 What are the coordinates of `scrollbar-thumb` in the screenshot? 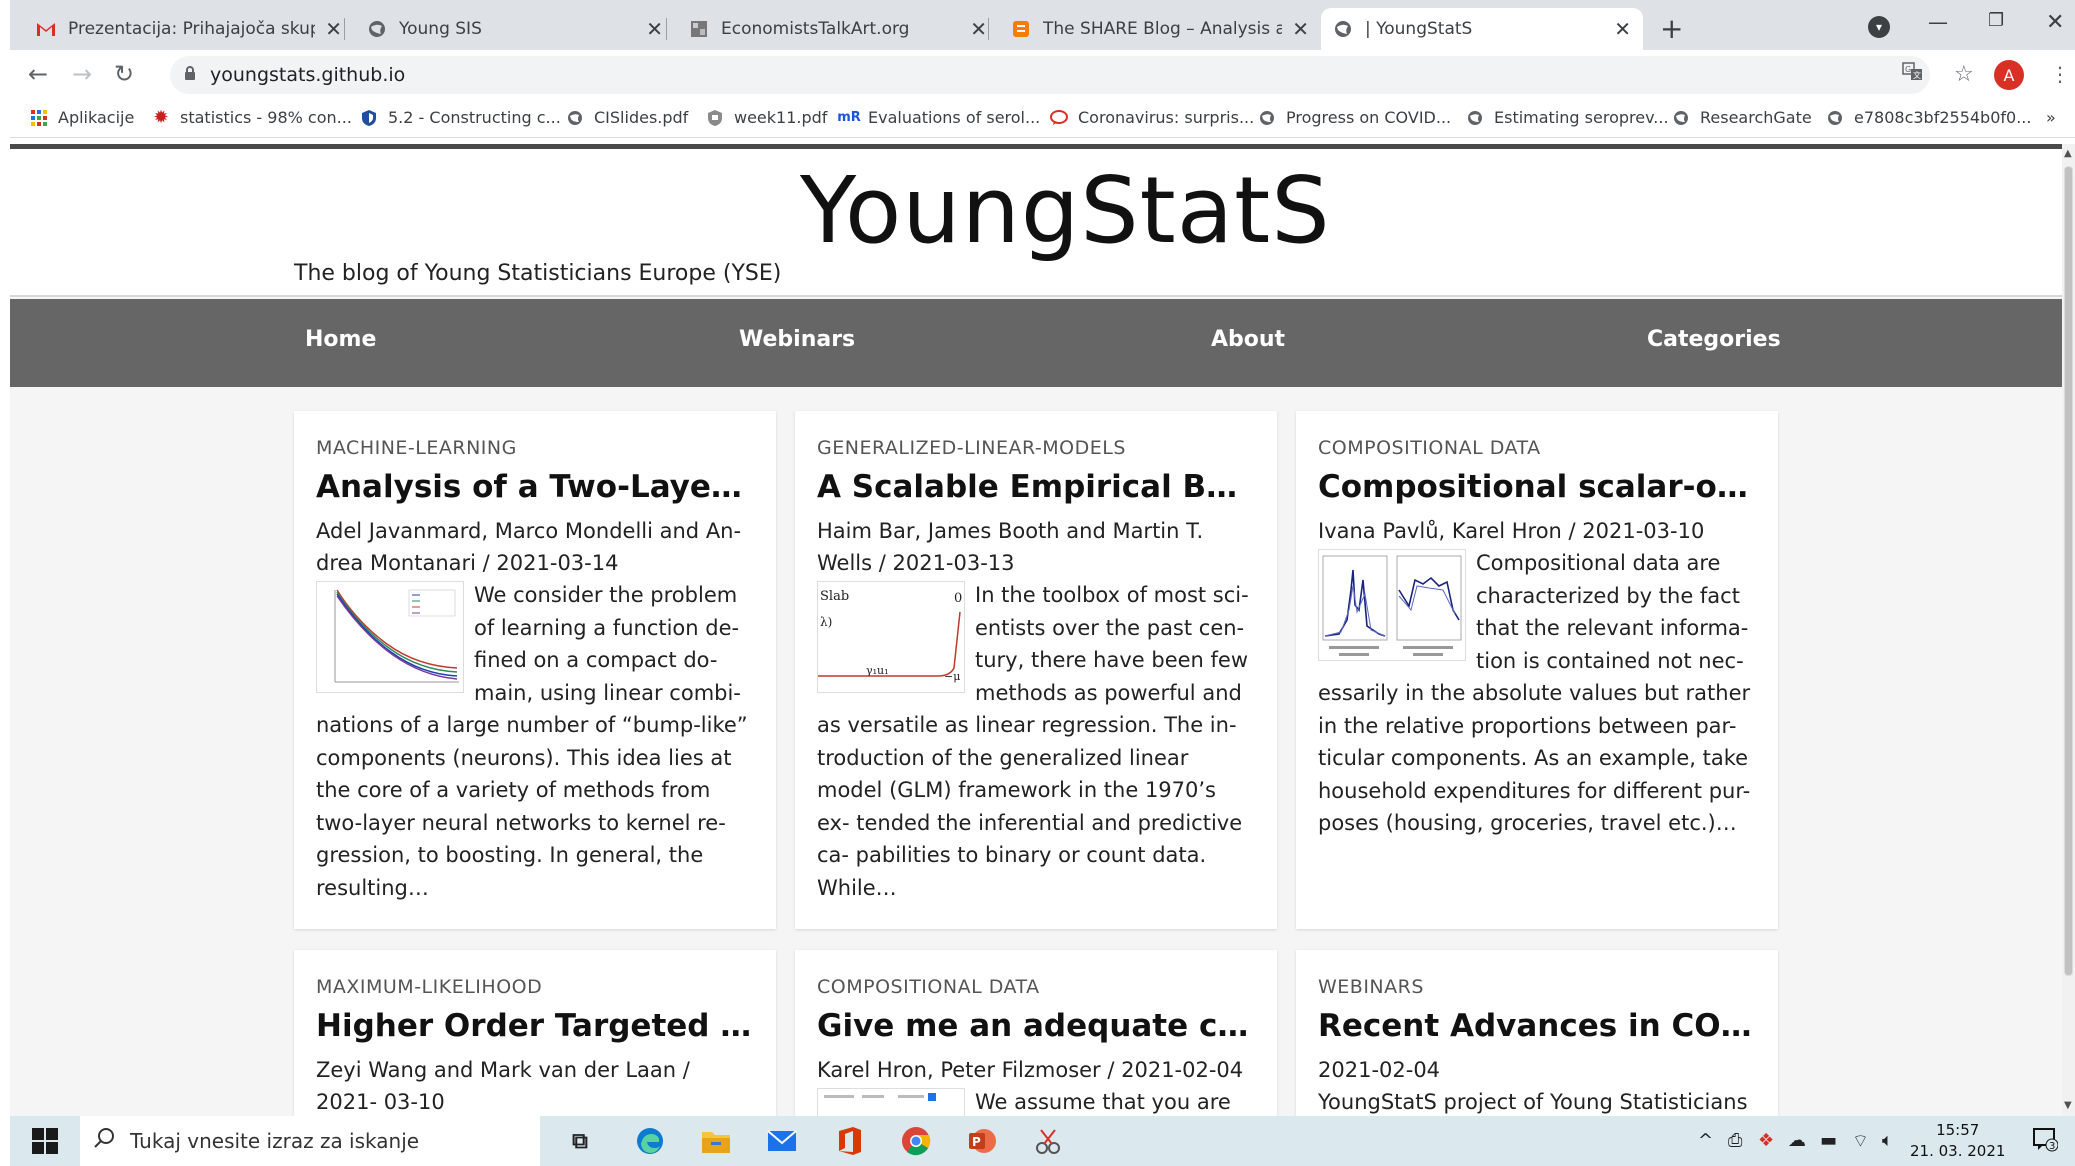 It's located at (2068, 571).